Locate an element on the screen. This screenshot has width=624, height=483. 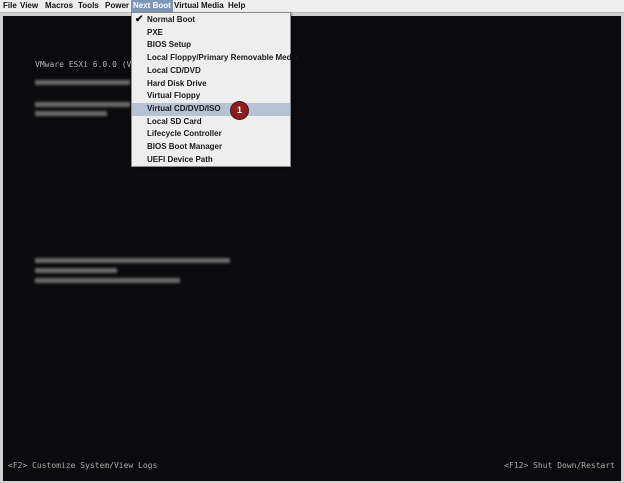
footer-customize-hint: <F2> Customize System/View Logs is located at coordinates (83, 465).